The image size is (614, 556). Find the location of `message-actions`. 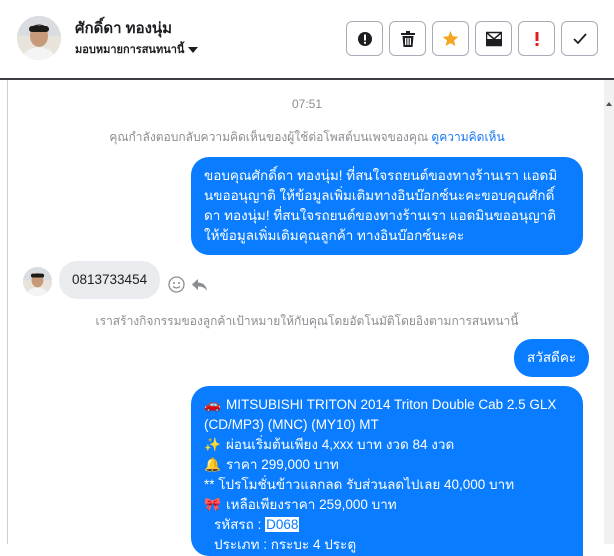

message-actions is located at coordinates (188, 284).